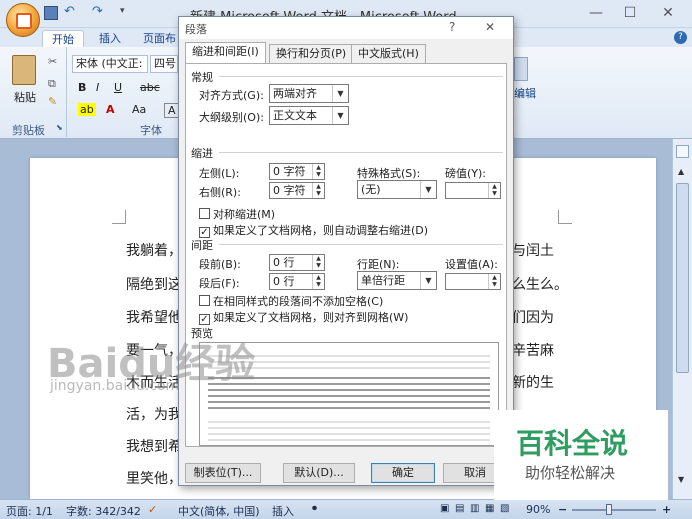  Describe the element at coordinates (489, 508) in the screenshot. I see `view-outline-icon: ▦` at that location.